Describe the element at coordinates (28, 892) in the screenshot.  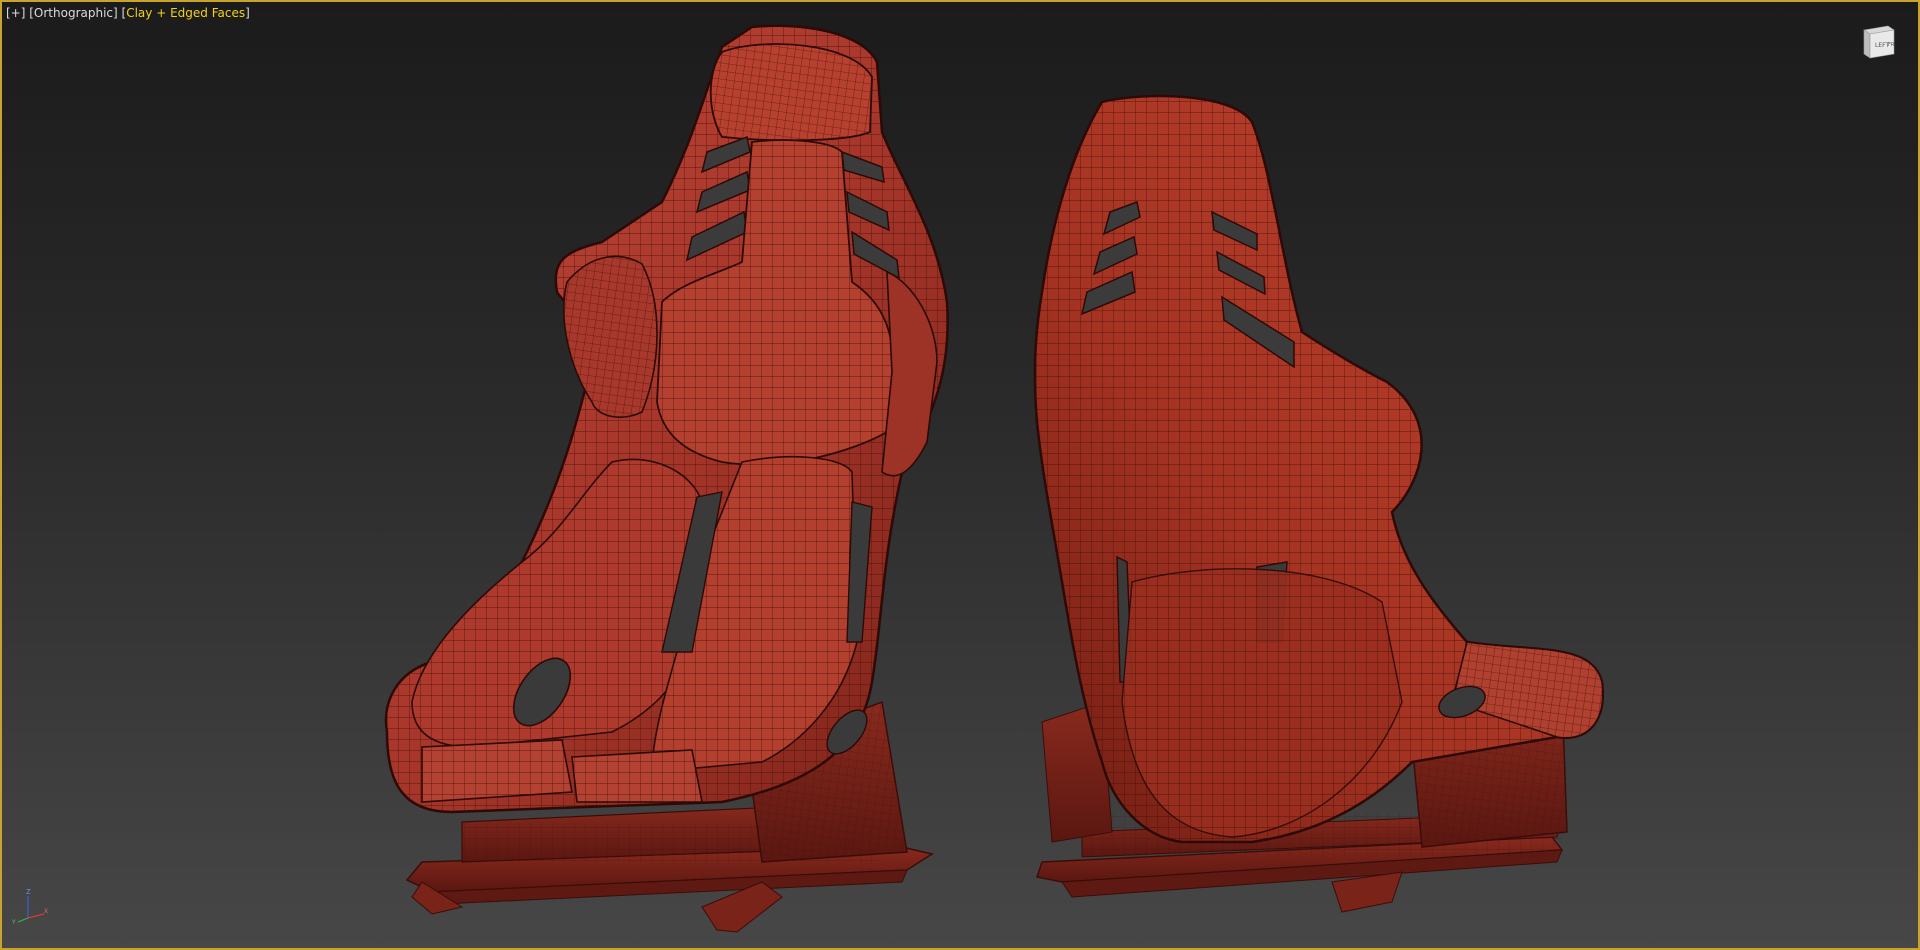
I see `axis-z-label: Z` at that location.